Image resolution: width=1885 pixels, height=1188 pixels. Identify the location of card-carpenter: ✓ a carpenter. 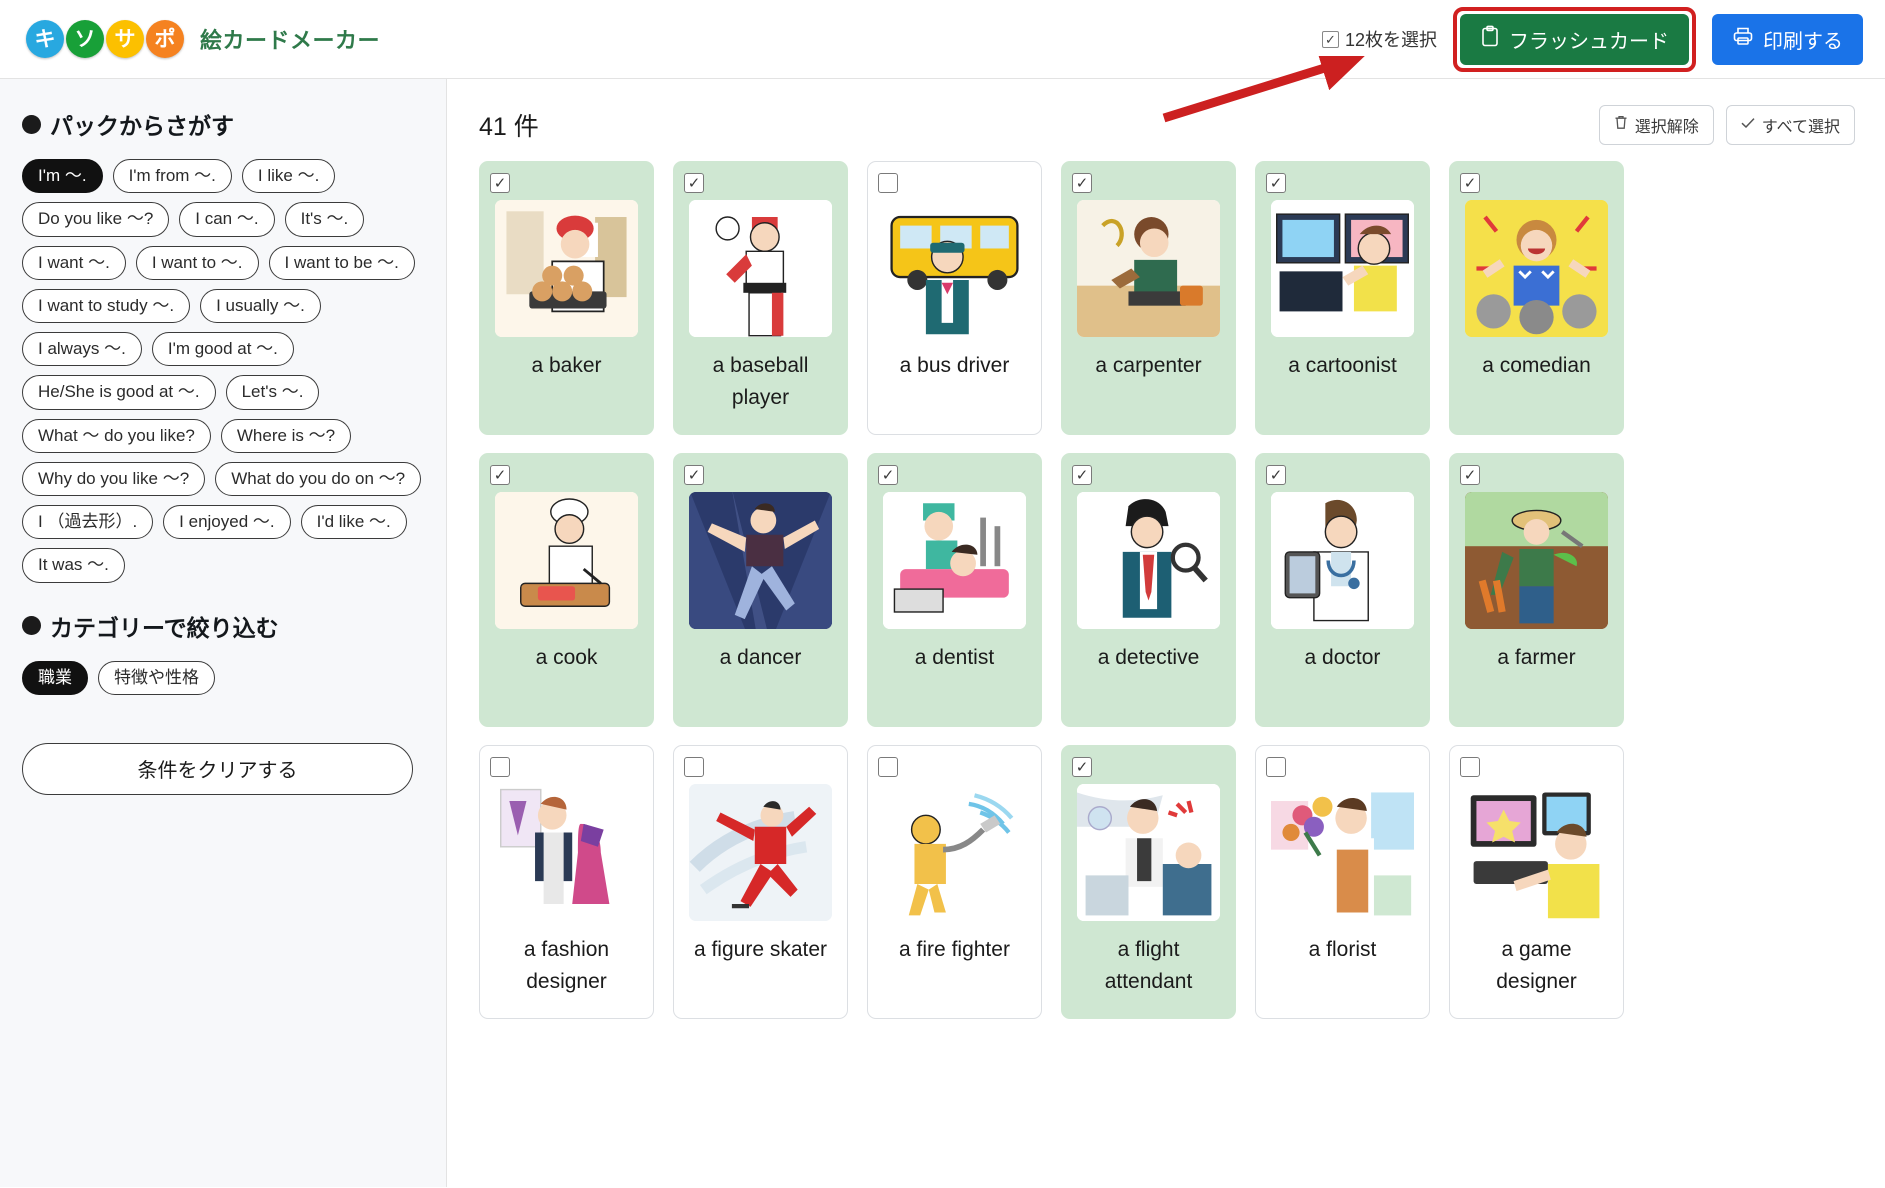
(1148, 298).